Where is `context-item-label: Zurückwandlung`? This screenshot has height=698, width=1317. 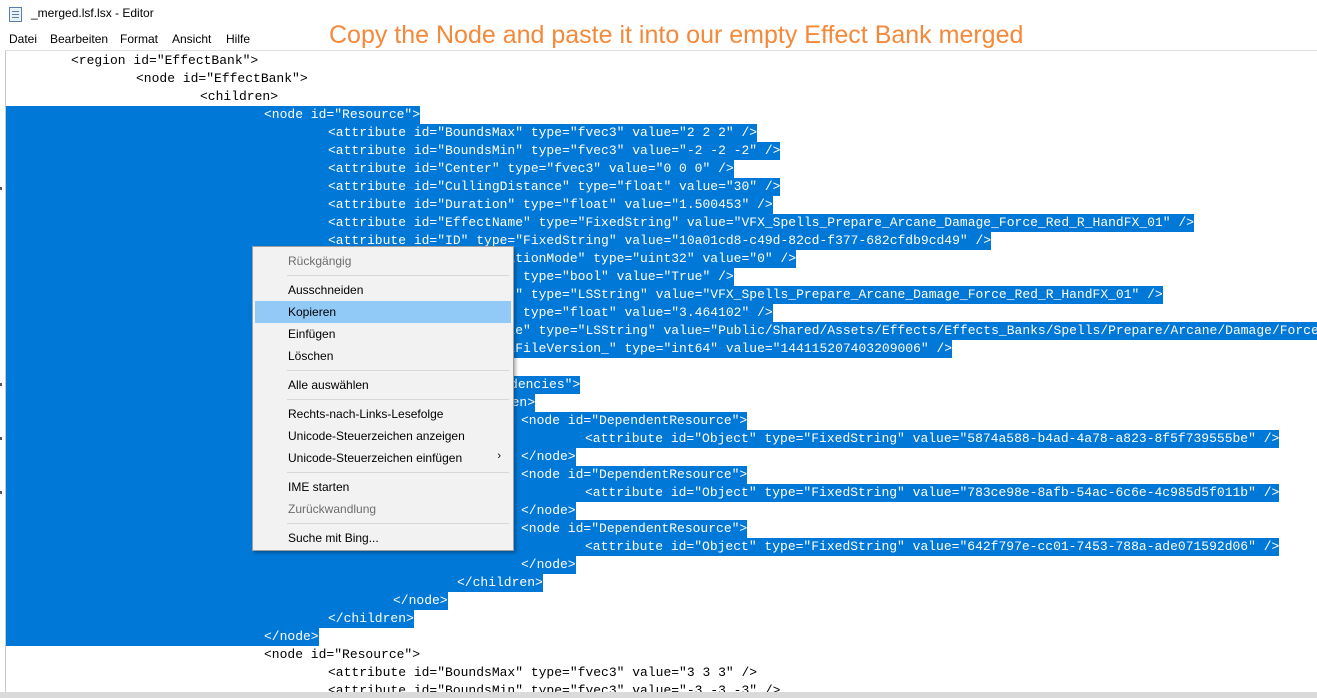
context-item-label: Zurückwandlung is located at coordinates (332, 509).